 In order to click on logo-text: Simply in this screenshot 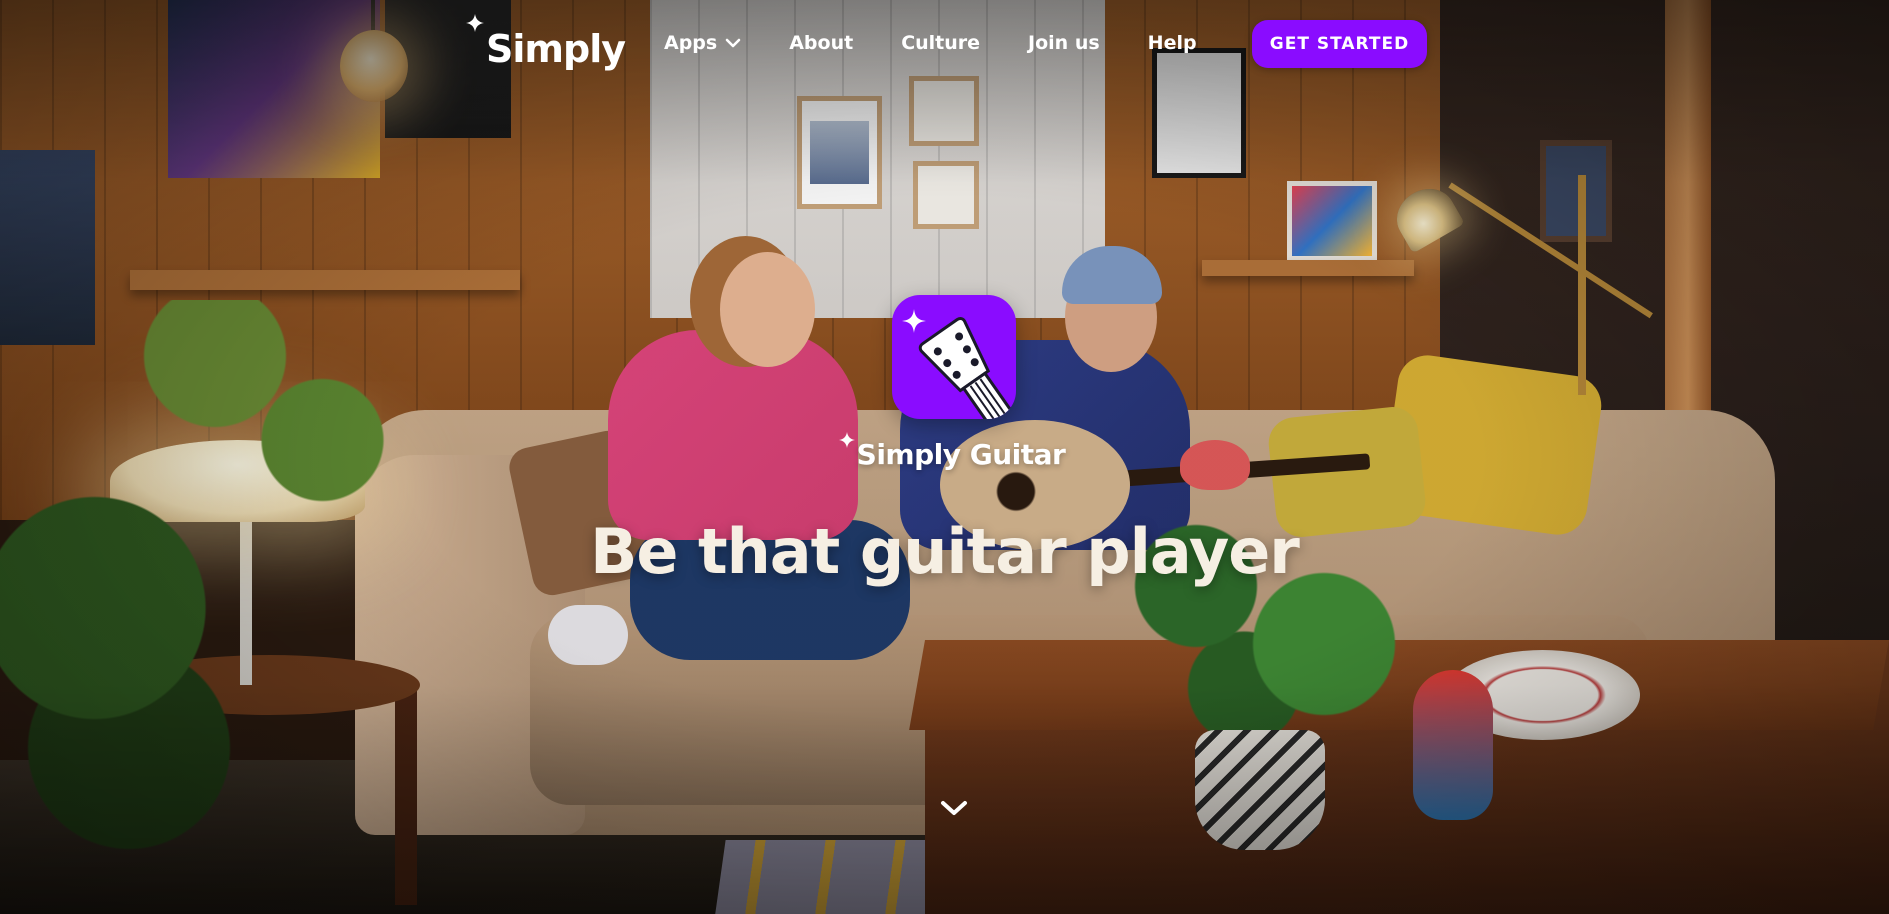, I will do `click(556, 49)`.